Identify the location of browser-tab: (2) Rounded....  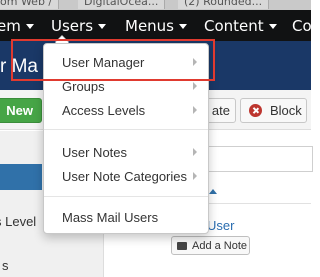
(224, 4).